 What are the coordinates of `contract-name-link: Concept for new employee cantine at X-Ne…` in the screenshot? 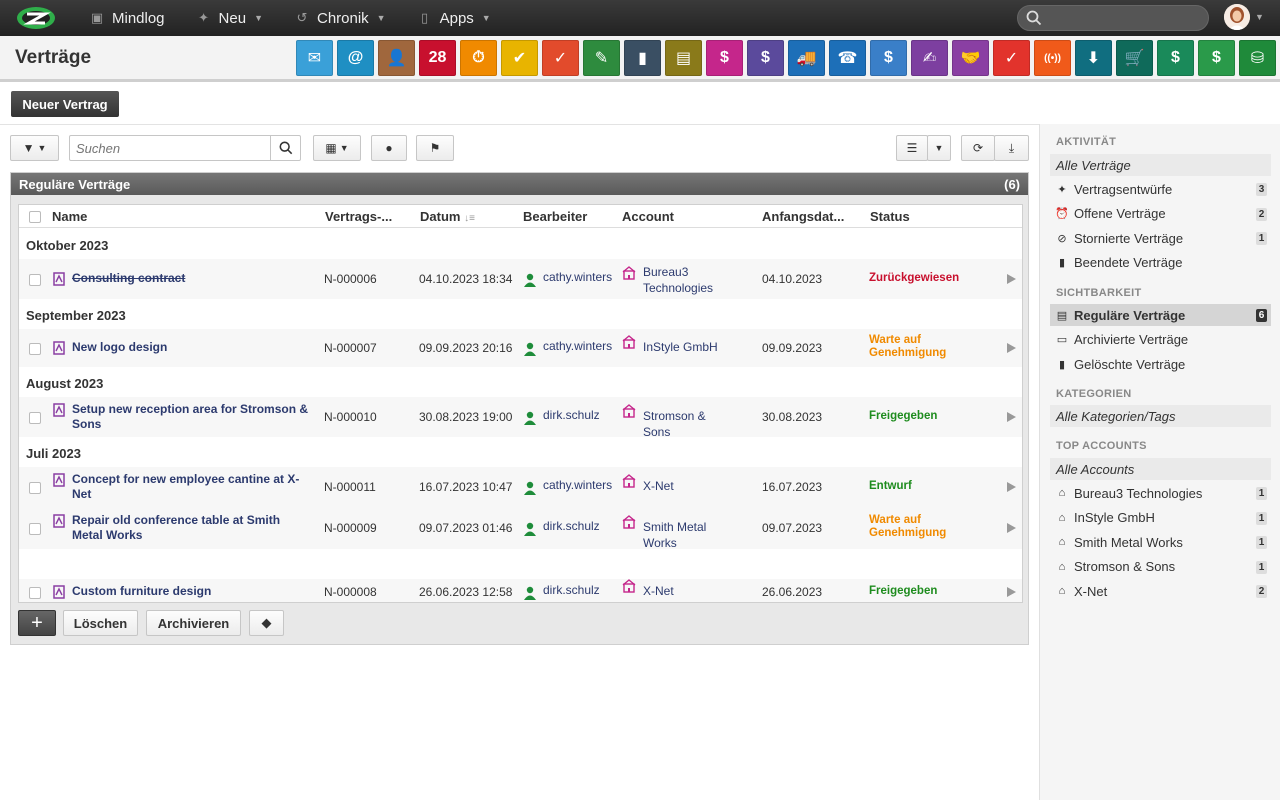 It's located at (191, 487).